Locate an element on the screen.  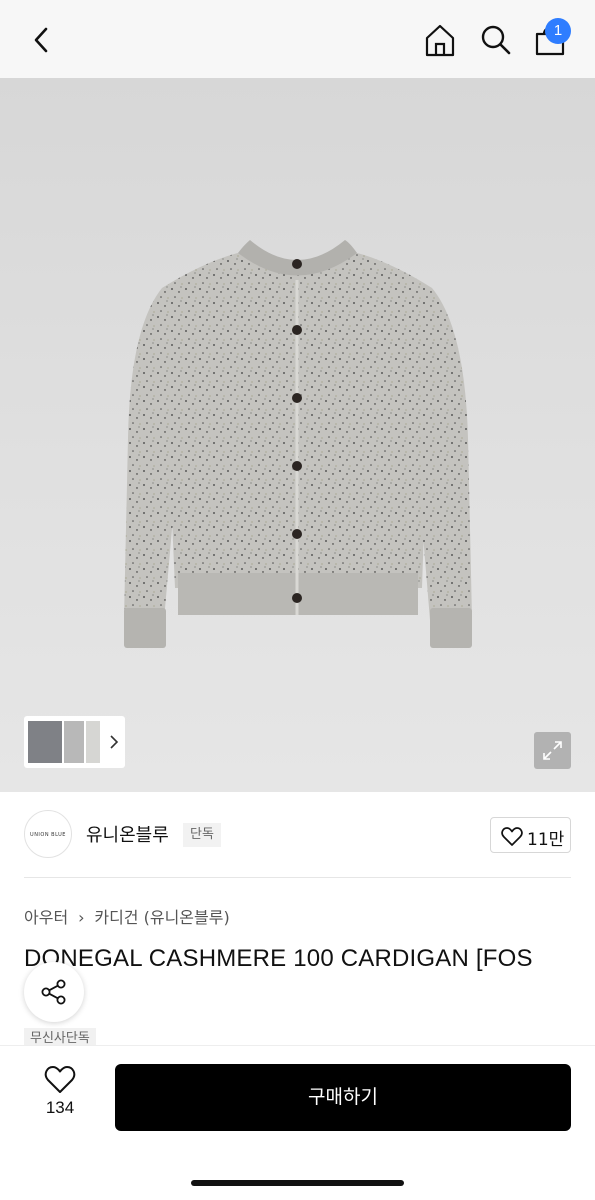
chevron-left-icon is located at coordinates (41, 40).